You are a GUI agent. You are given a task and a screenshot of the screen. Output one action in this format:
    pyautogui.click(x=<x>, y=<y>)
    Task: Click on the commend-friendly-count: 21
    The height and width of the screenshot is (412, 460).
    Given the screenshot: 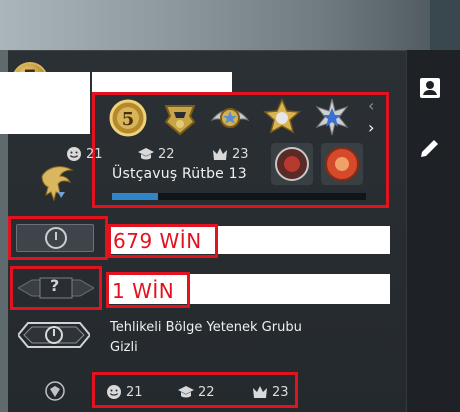 What is the action you would take?
    pyautogui.click(x=94, y=154)
    